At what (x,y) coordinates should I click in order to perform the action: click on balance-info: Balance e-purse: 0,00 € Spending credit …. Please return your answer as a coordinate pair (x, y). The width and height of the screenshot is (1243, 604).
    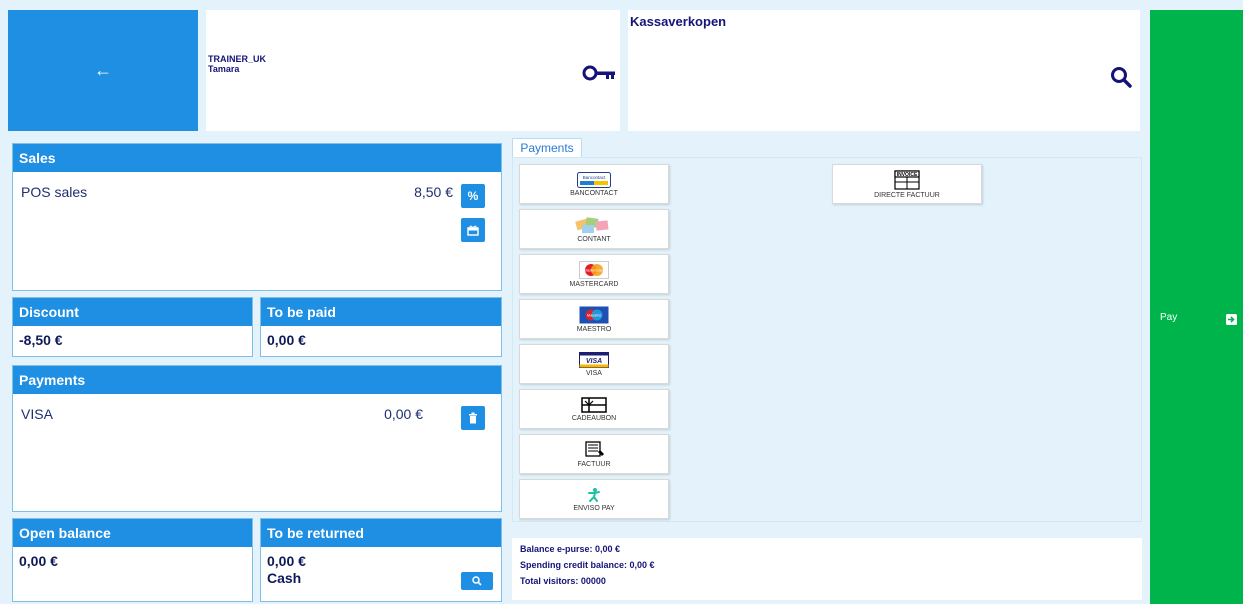
    Looking at the image, I should click on (827, 569).